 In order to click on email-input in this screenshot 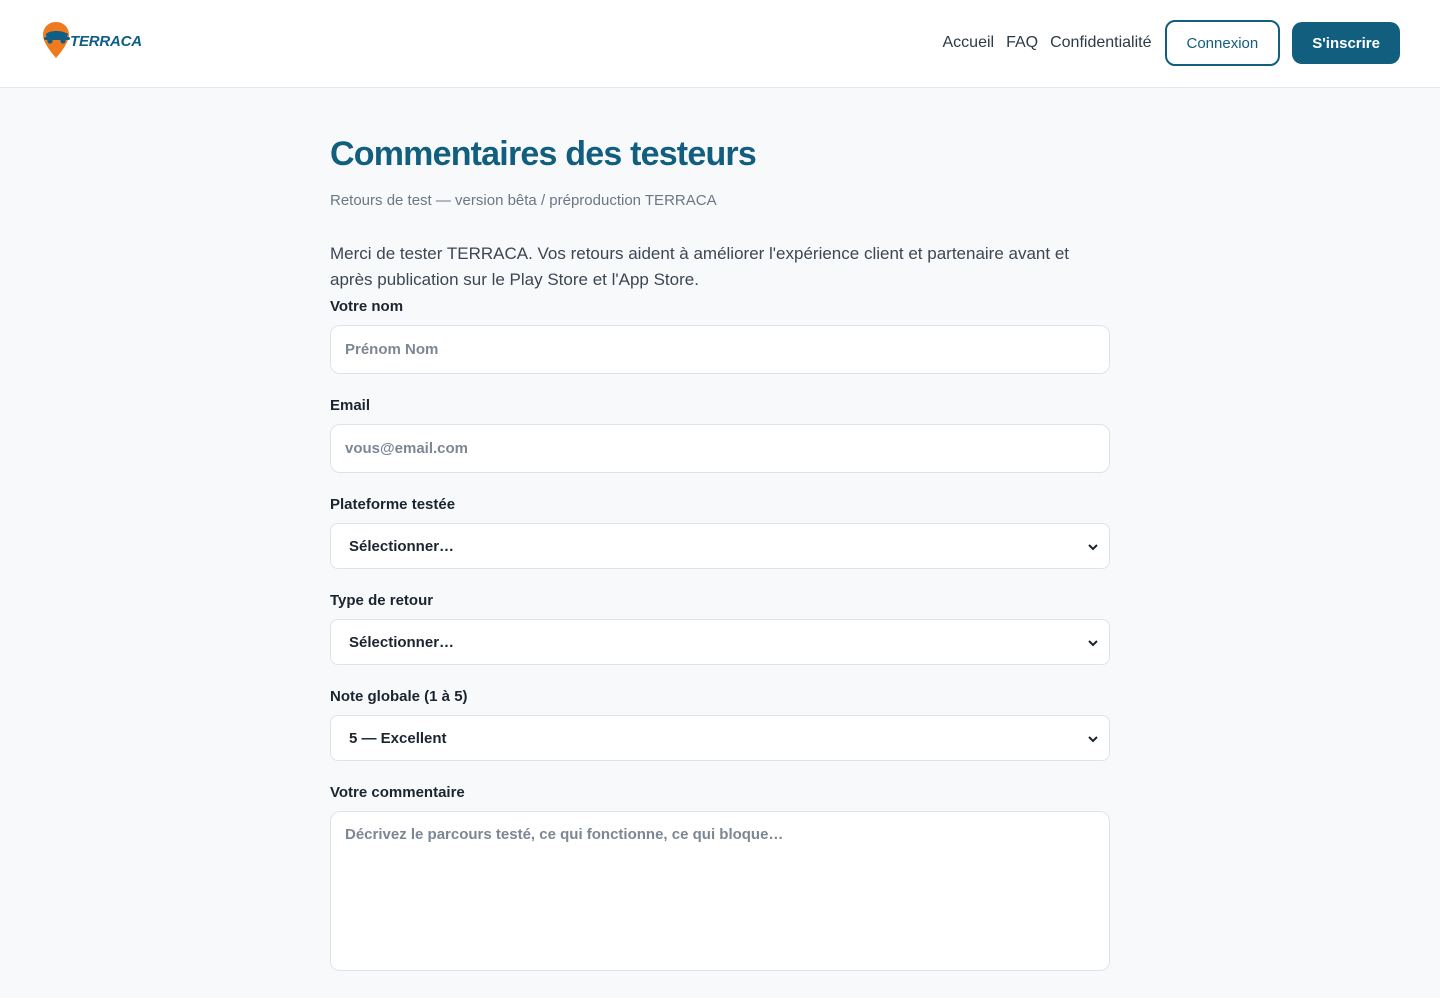, I will do `click(720, 448)`.